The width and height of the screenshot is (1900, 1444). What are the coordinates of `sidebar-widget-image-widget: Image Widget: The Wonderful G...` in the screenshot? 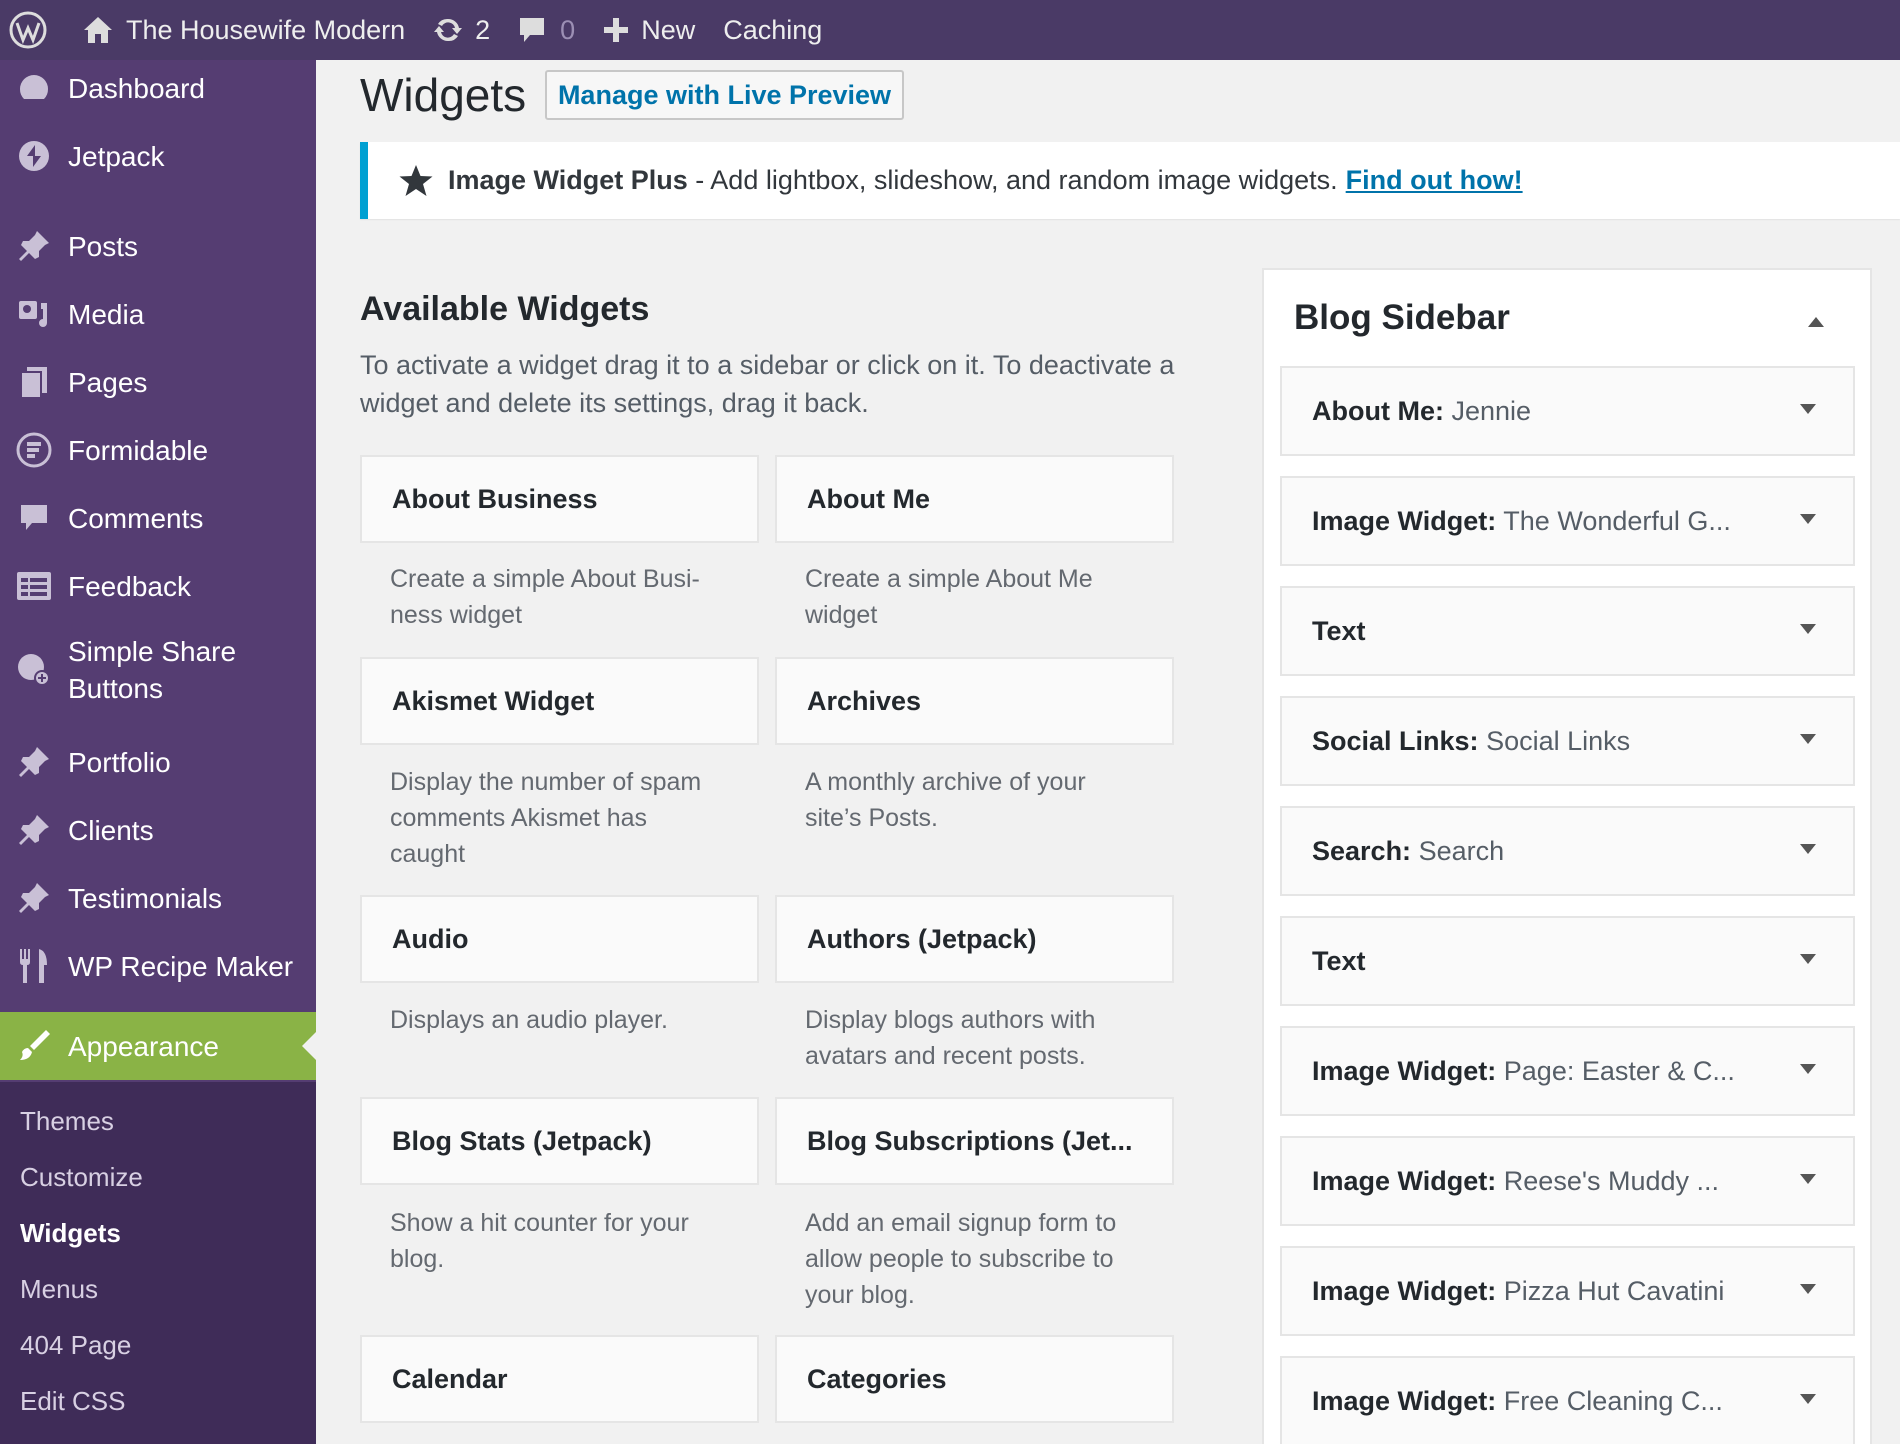 It's located at (1567, 521).